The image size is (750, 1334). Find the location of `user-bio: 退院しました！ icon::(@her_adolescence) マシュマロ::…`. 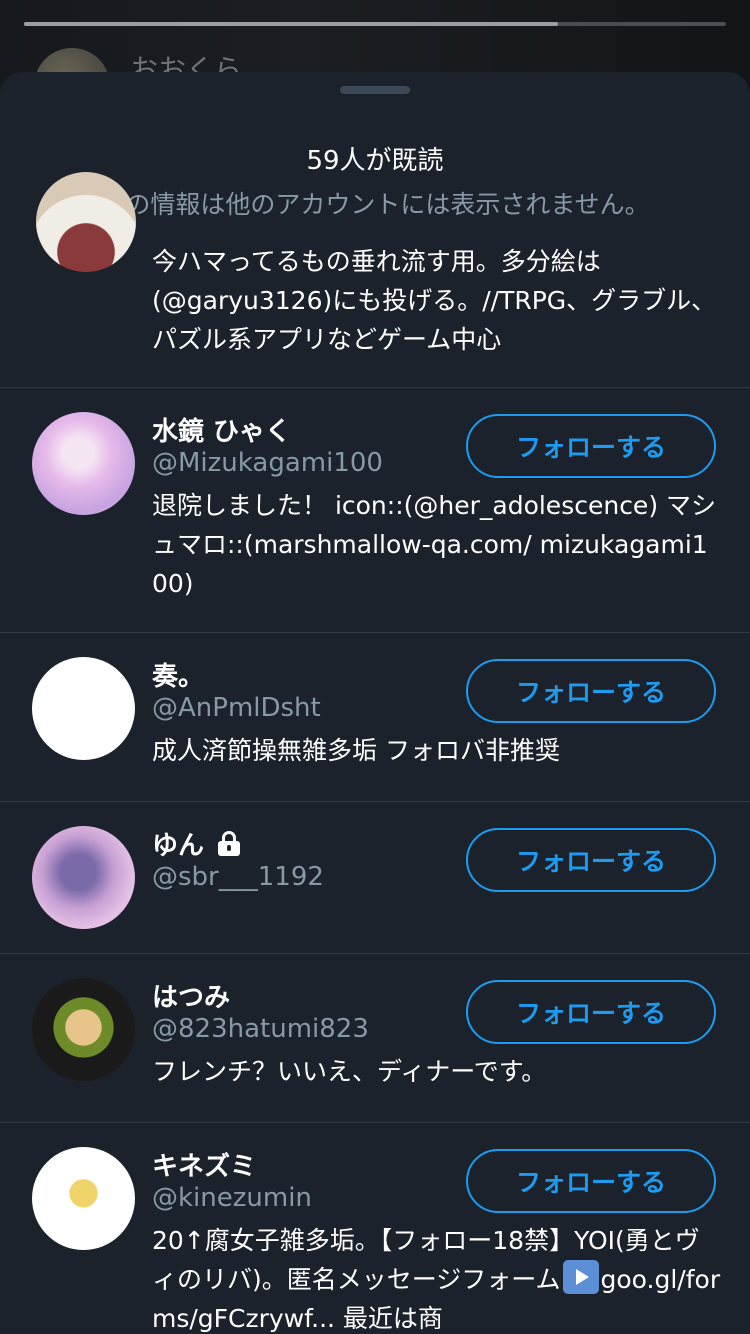

user-bio: 退院しました！ icon::(@her_adolescence) マシュマロ::… is located at coordinates (434, 544).